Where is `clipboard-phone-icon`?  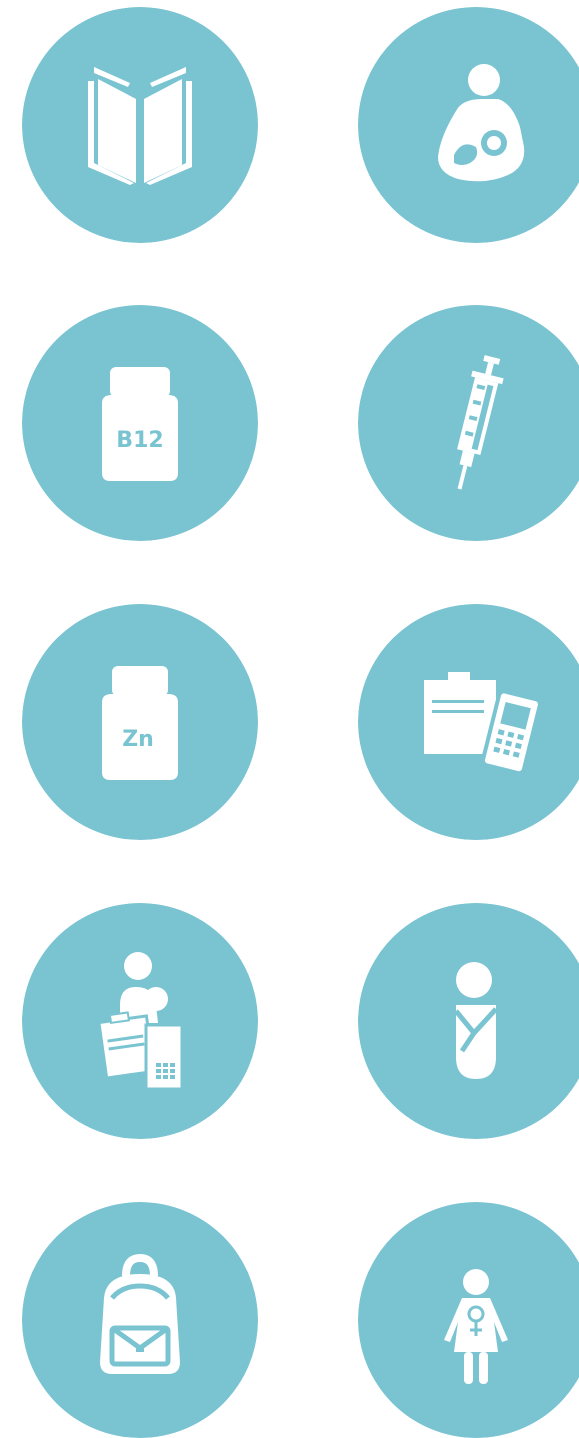 clipboard-phone-icon is located at coordinates (468, 722).